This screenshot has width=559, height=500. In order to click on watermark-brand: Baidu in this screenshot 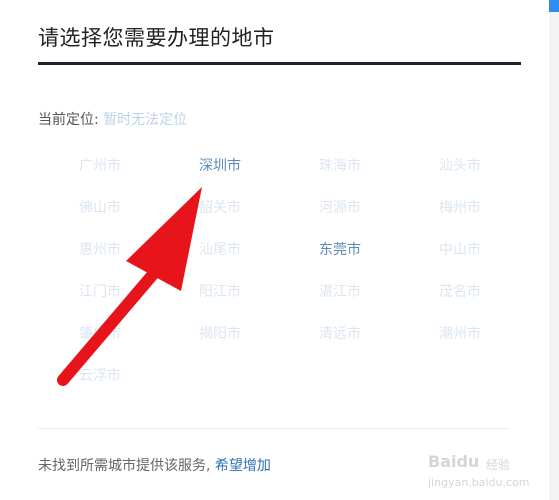, I will do `click(454, 461)`.